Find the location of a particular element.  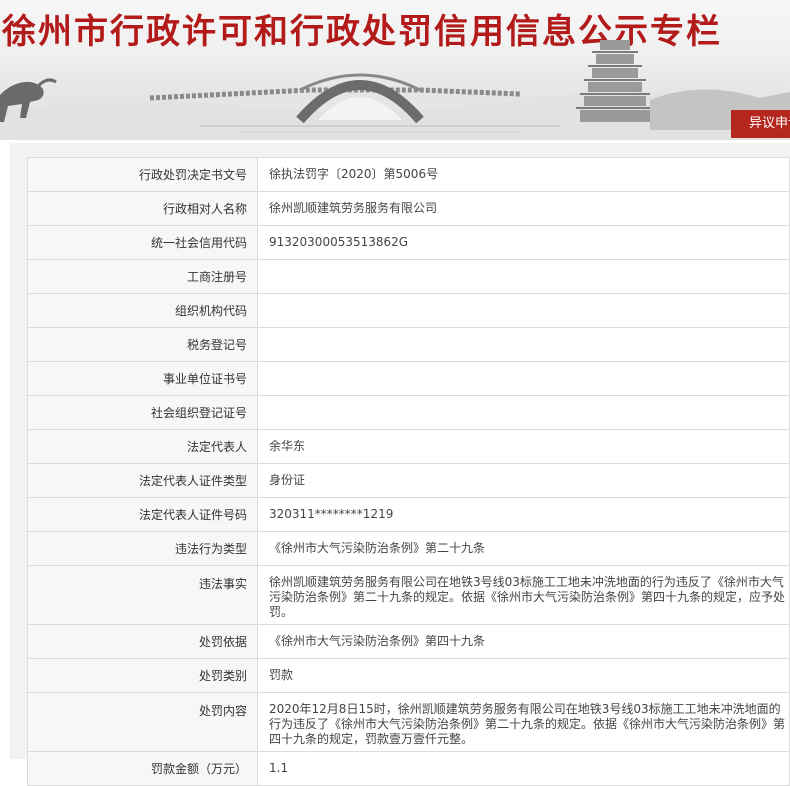

table-row: 法定代表人证件号码 320311********1219 is located at coordinates (408, 514).